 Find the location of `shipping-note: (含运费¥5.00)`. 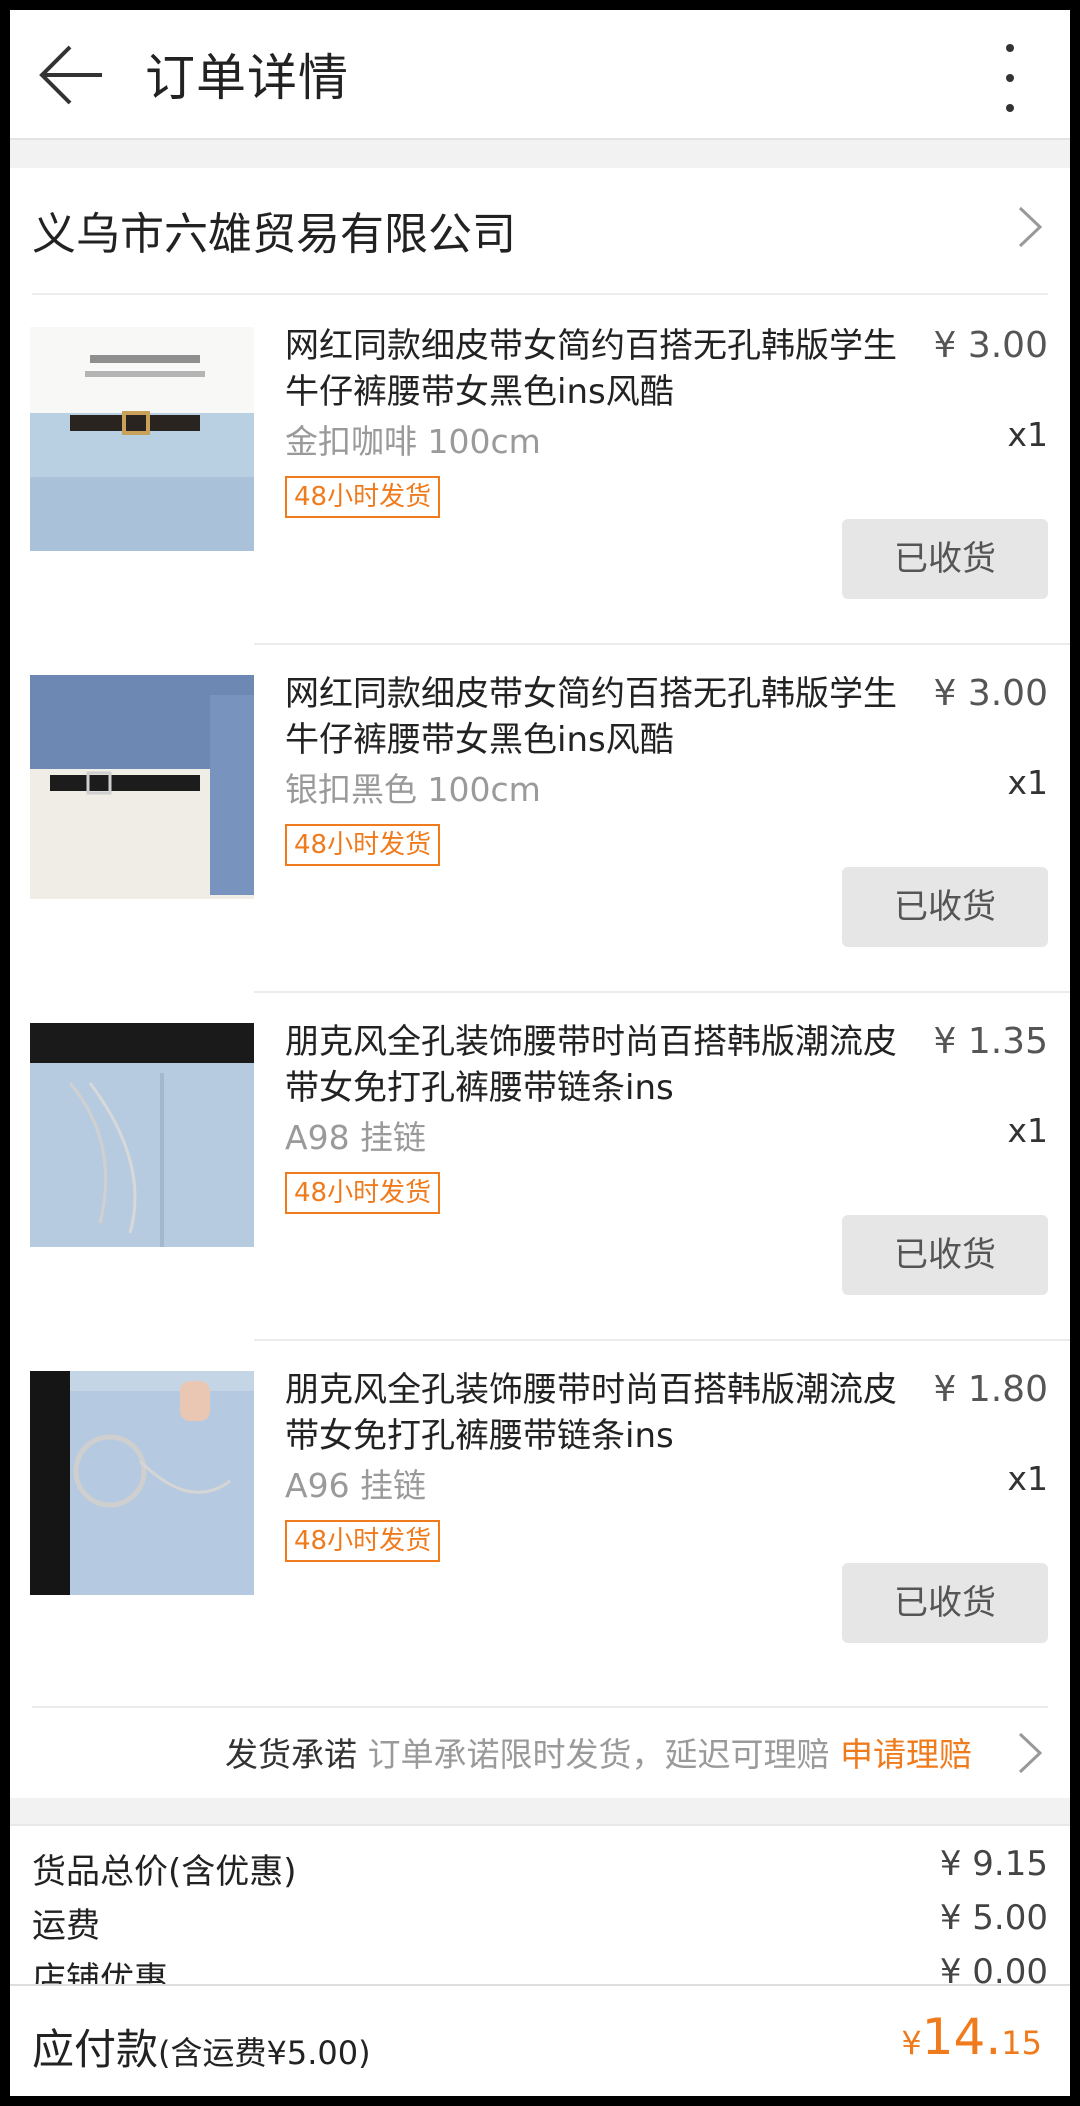

shipping-note: (含运费¥5.00) is located at coordinates (264, 2053).